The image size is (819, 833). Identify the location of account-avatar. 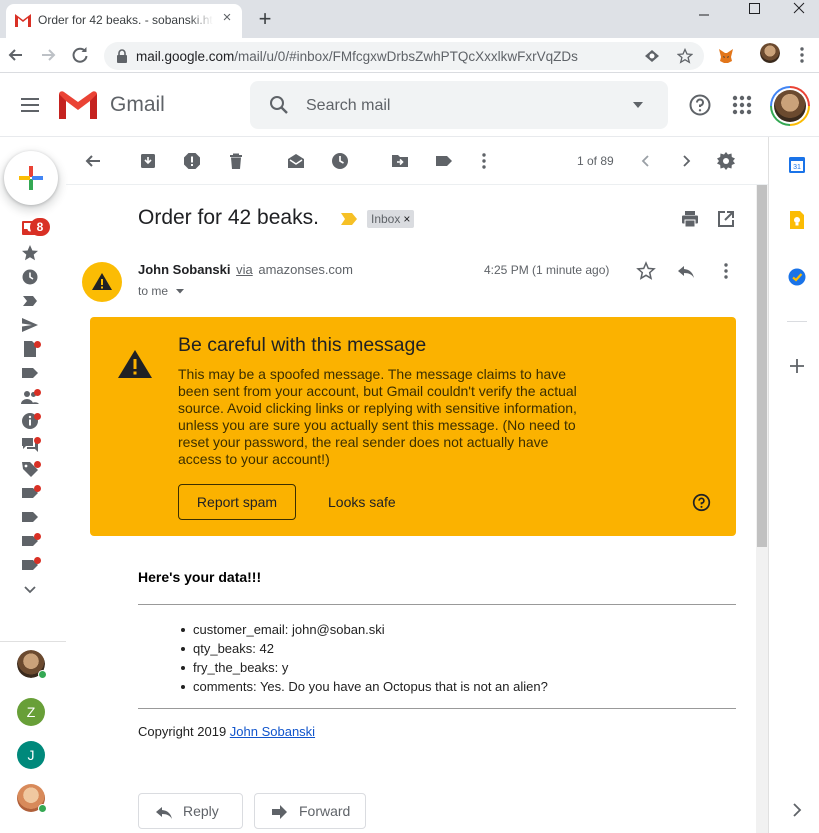
(790, 106).